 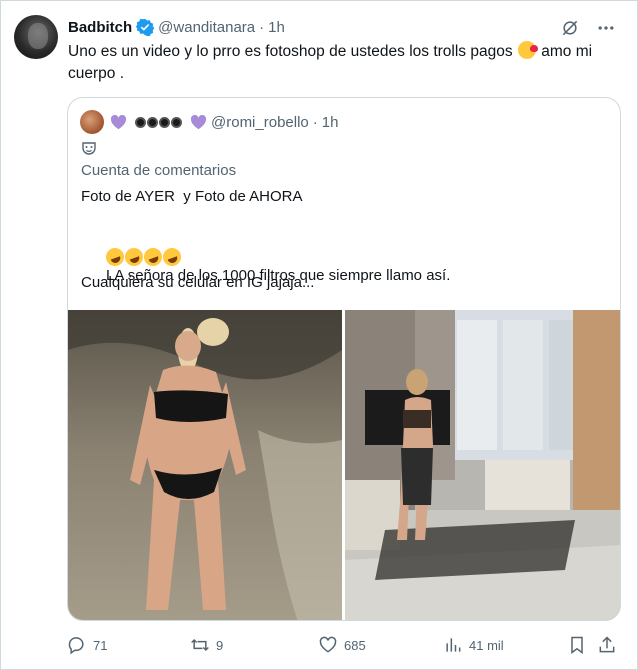 What do you see at coordinates (570, 28) in the screenshot?
I see `grok-icon` at bounding box center [570, 28].